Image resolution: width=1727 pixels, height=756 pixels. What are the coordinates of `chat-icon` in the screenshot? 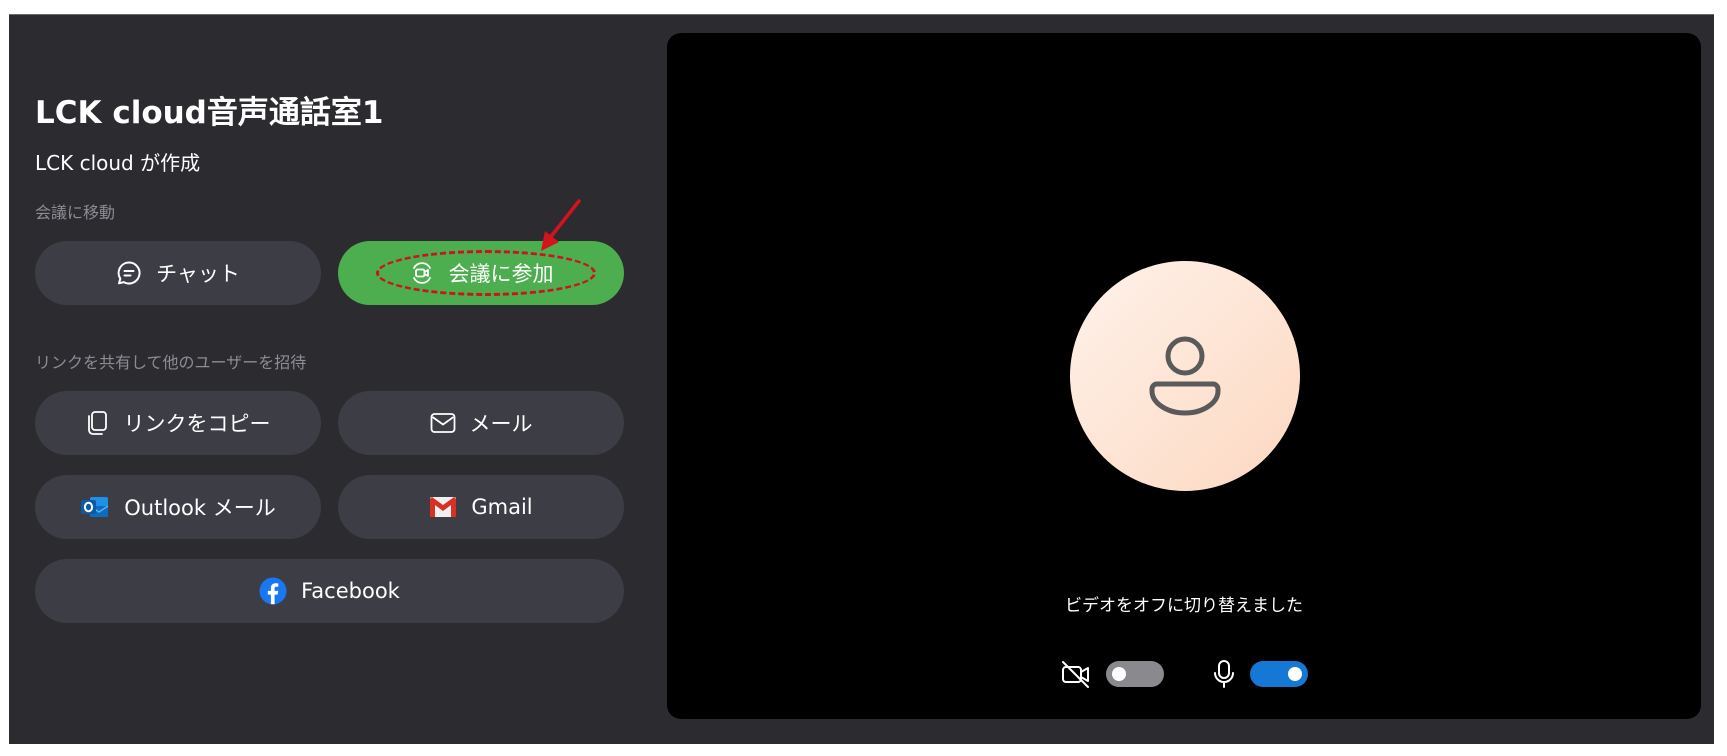 It's located at (129, 273).